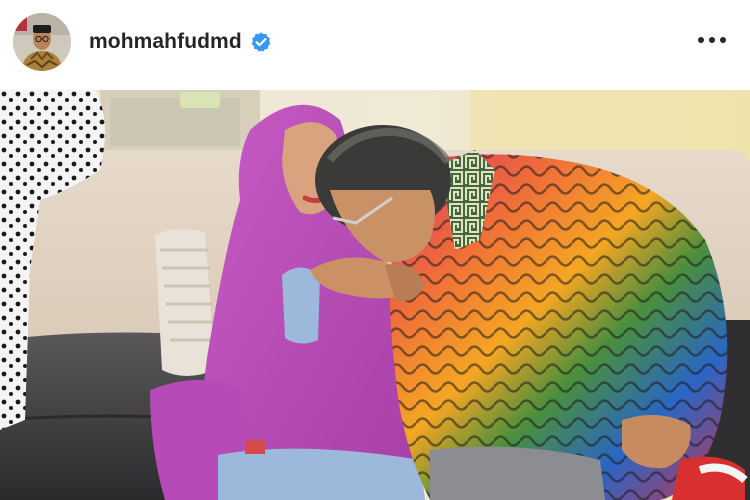  I want to click on more-options-icon, so click(712, 40).